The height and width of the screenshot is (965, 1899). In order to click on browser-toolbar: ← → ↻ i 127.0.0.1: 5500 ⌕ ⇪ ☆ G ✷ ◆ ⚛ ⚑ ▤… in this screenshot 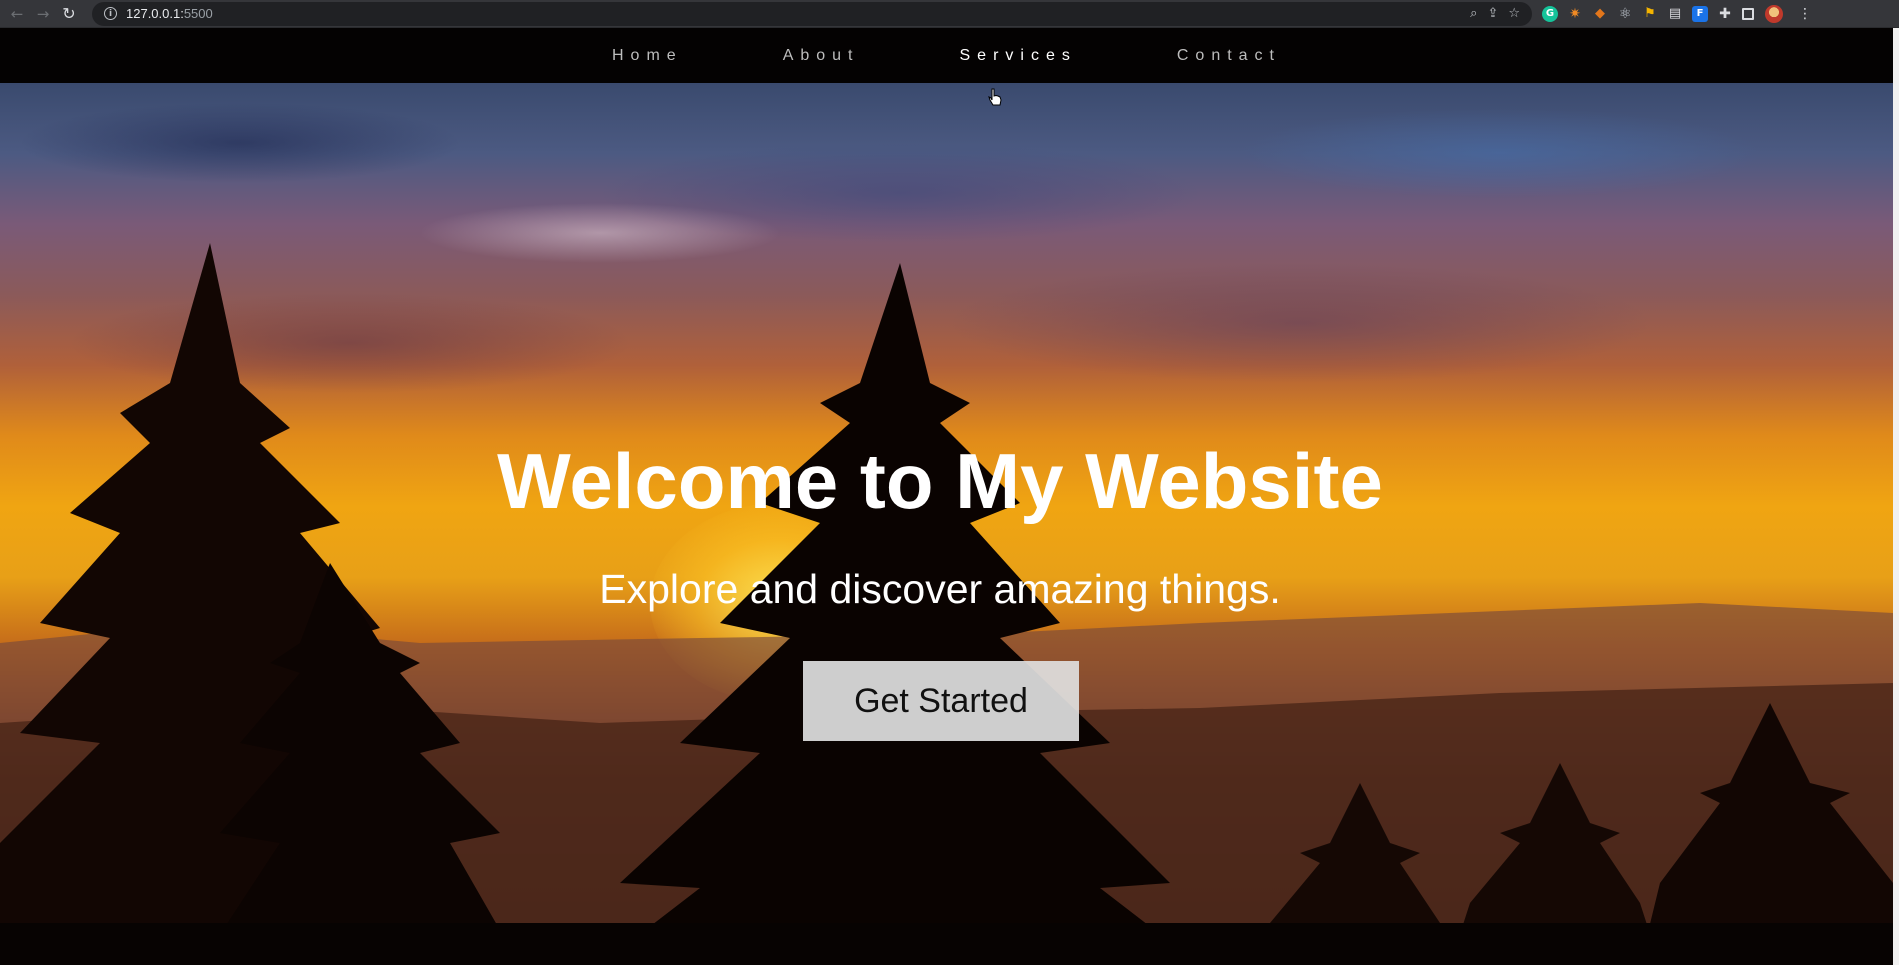, I will do `click(949, 14)`.